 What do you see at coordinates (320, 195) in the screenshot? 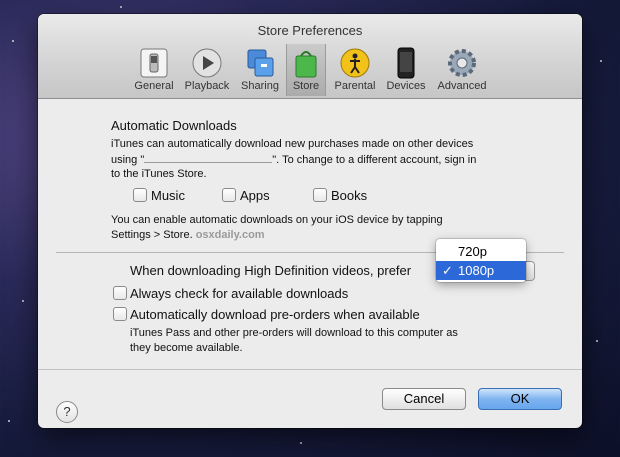
I see `books-checkbox` at bounding box center [320, 195].